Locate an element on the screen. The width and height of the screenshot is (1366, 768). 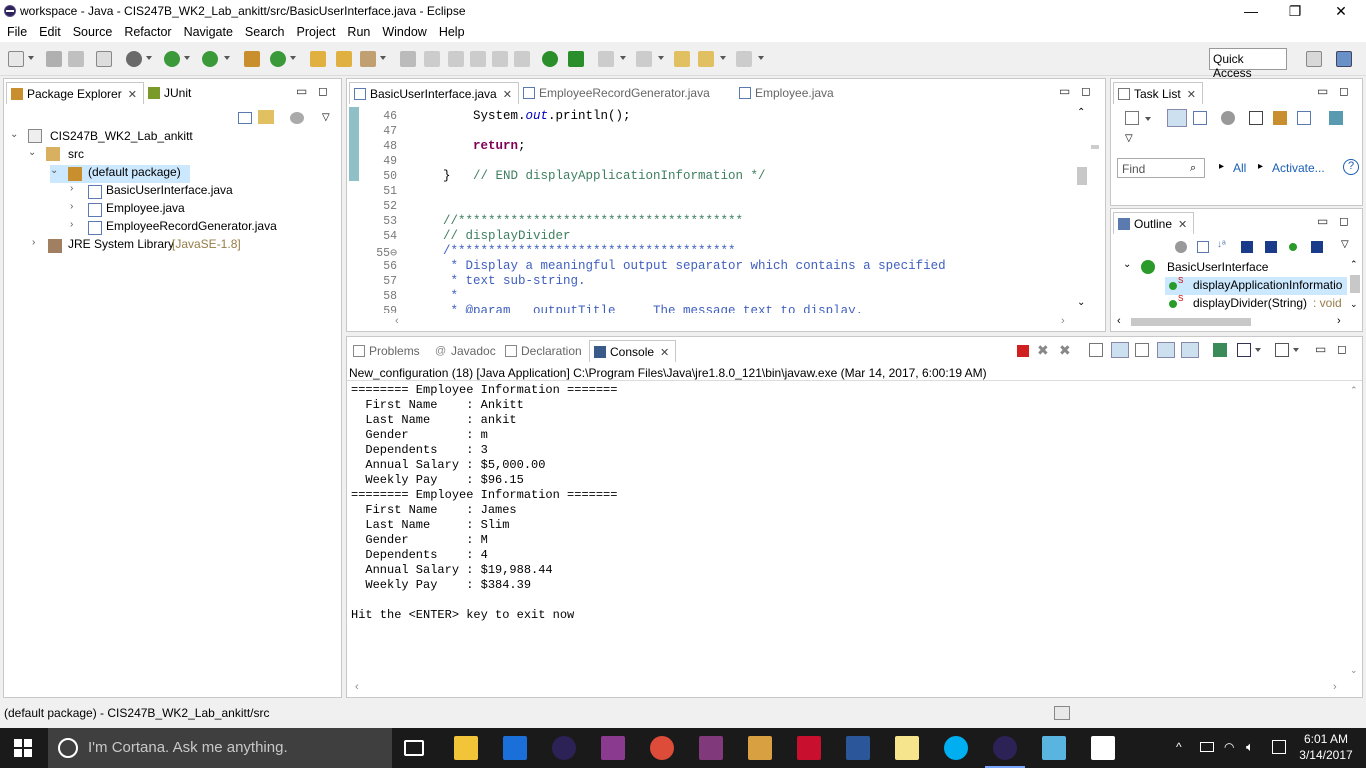
new-task-icon is located at coordinates (1132, 118).